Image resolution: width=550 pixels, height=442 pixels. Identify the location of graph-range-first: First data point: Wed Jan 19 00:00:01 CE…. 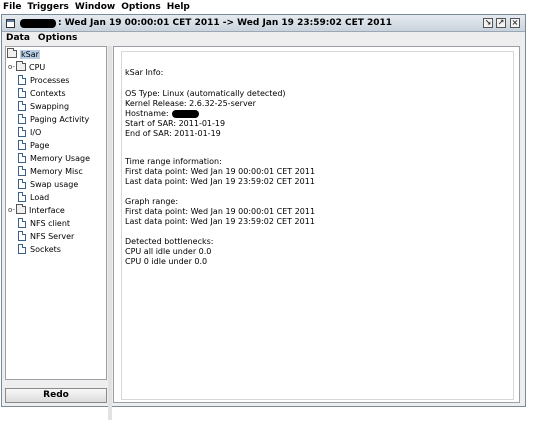
(220, 211).